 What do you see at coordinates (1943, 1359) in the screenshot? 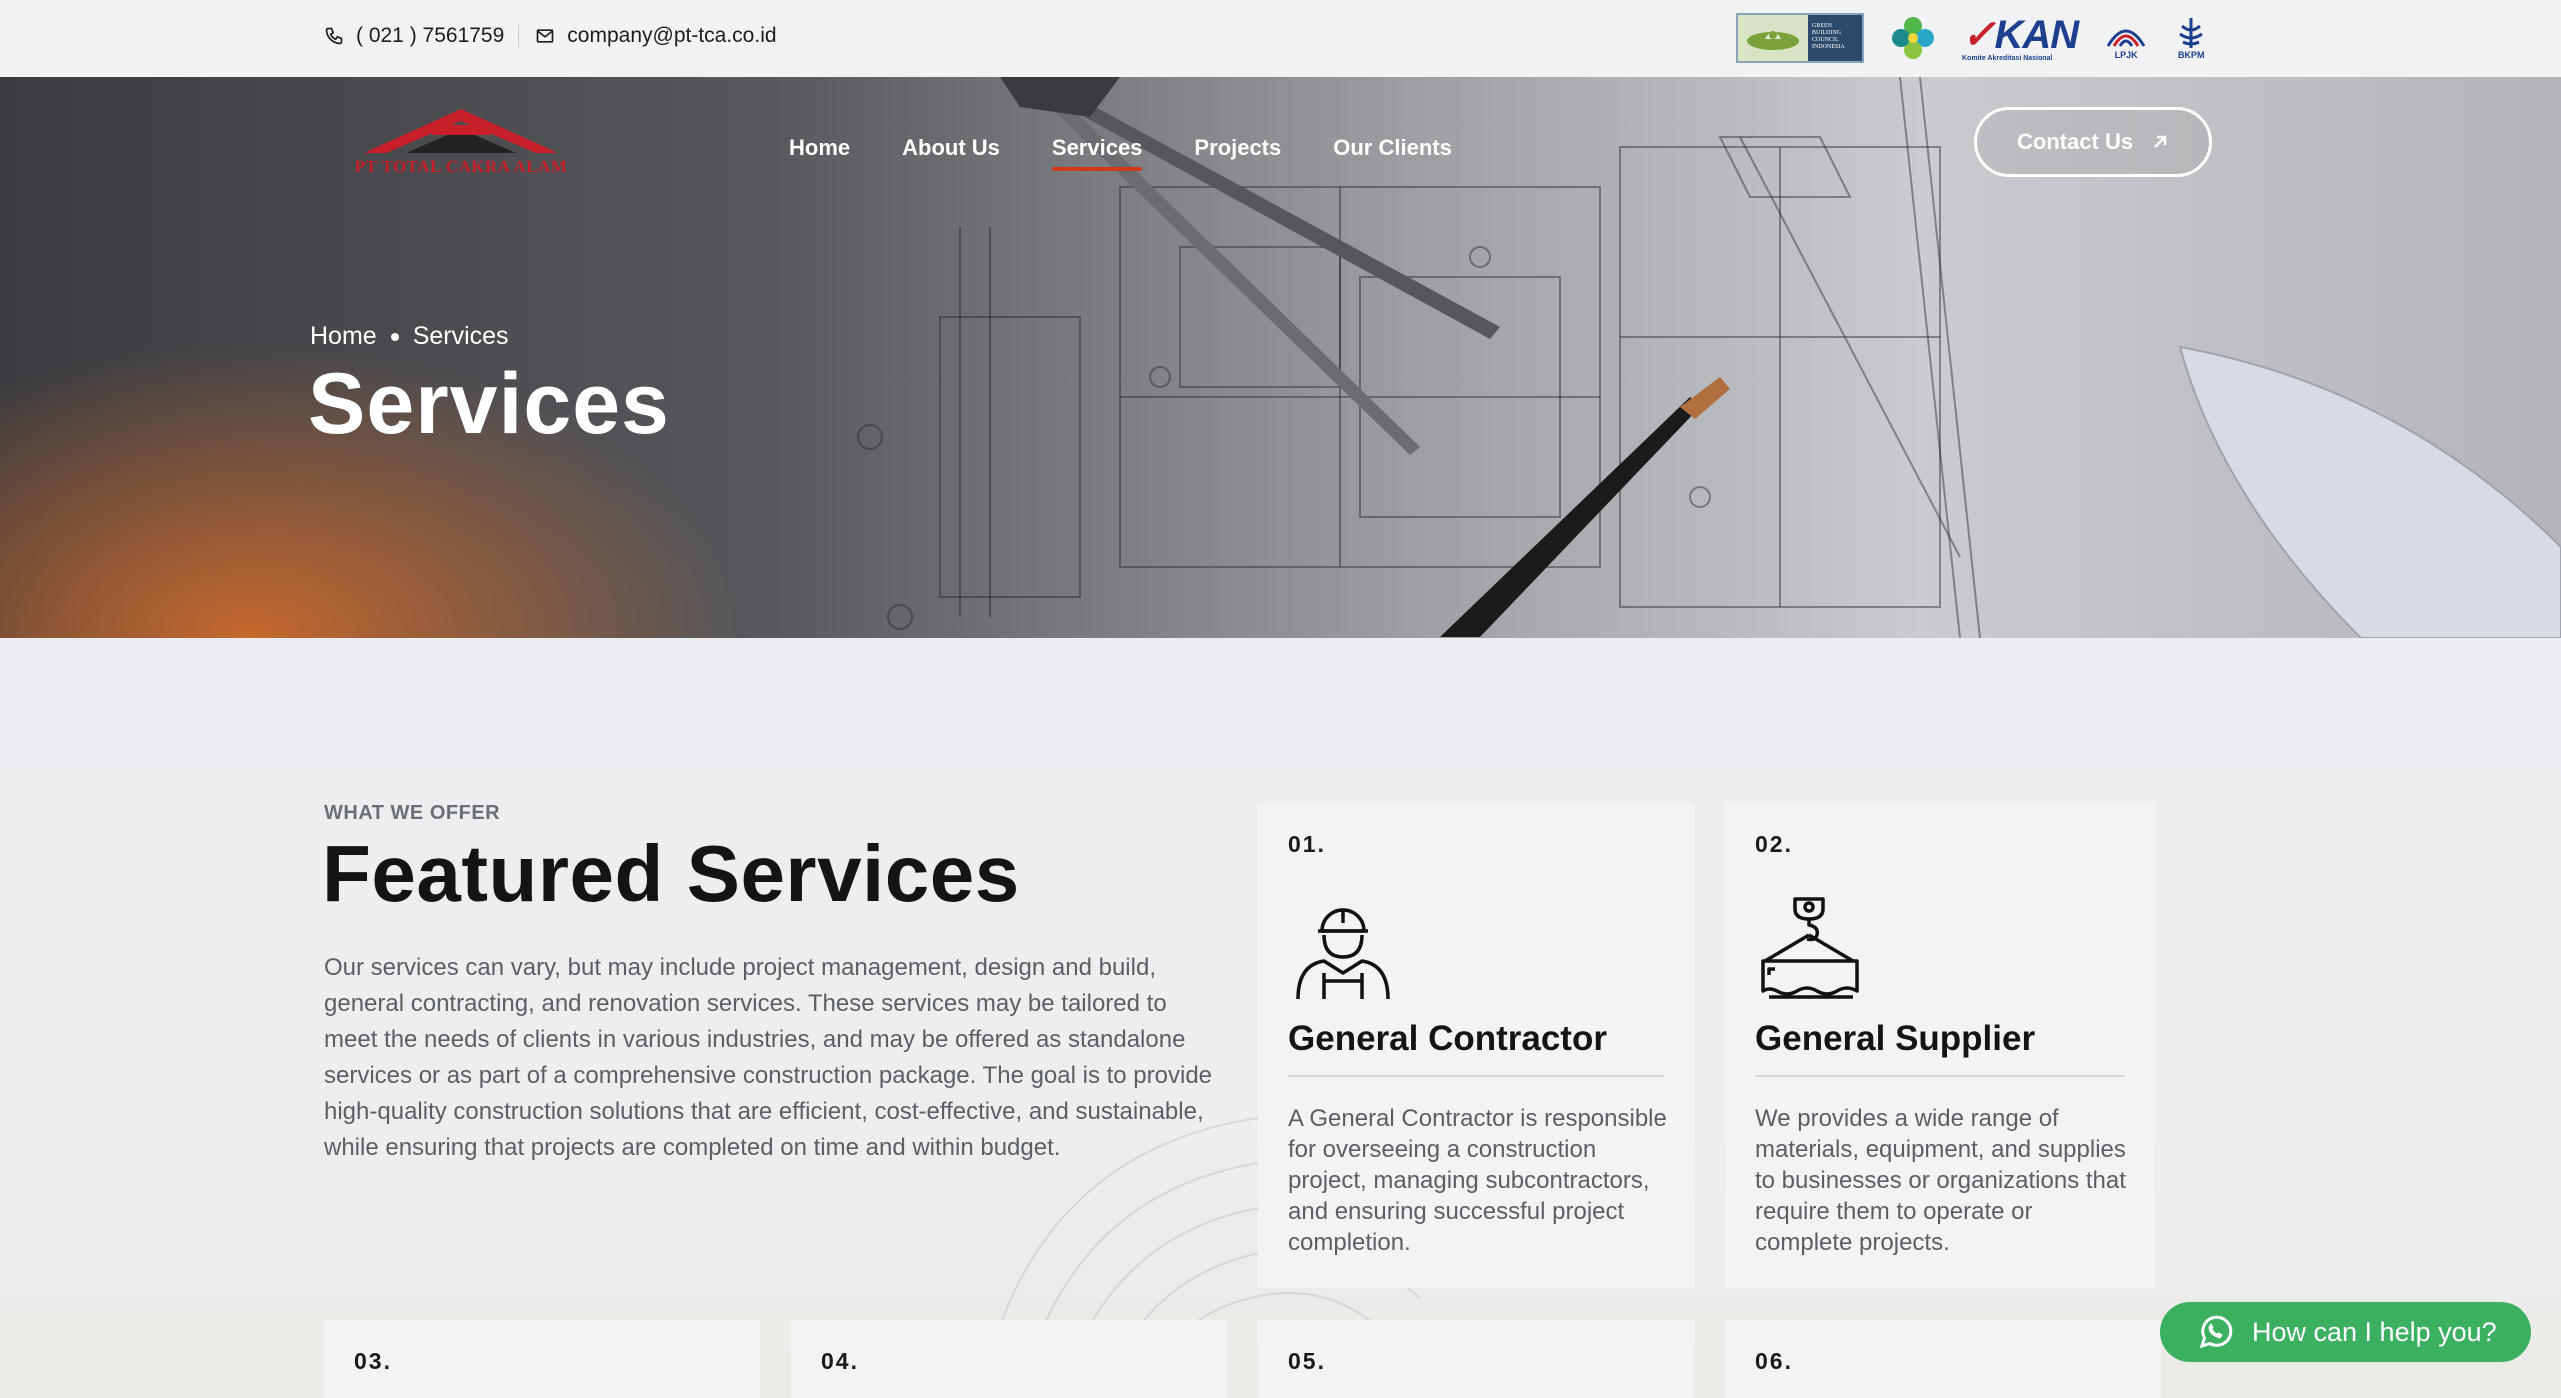
I see `service-card-06: 06.` at bounding box center [1943, 1359].